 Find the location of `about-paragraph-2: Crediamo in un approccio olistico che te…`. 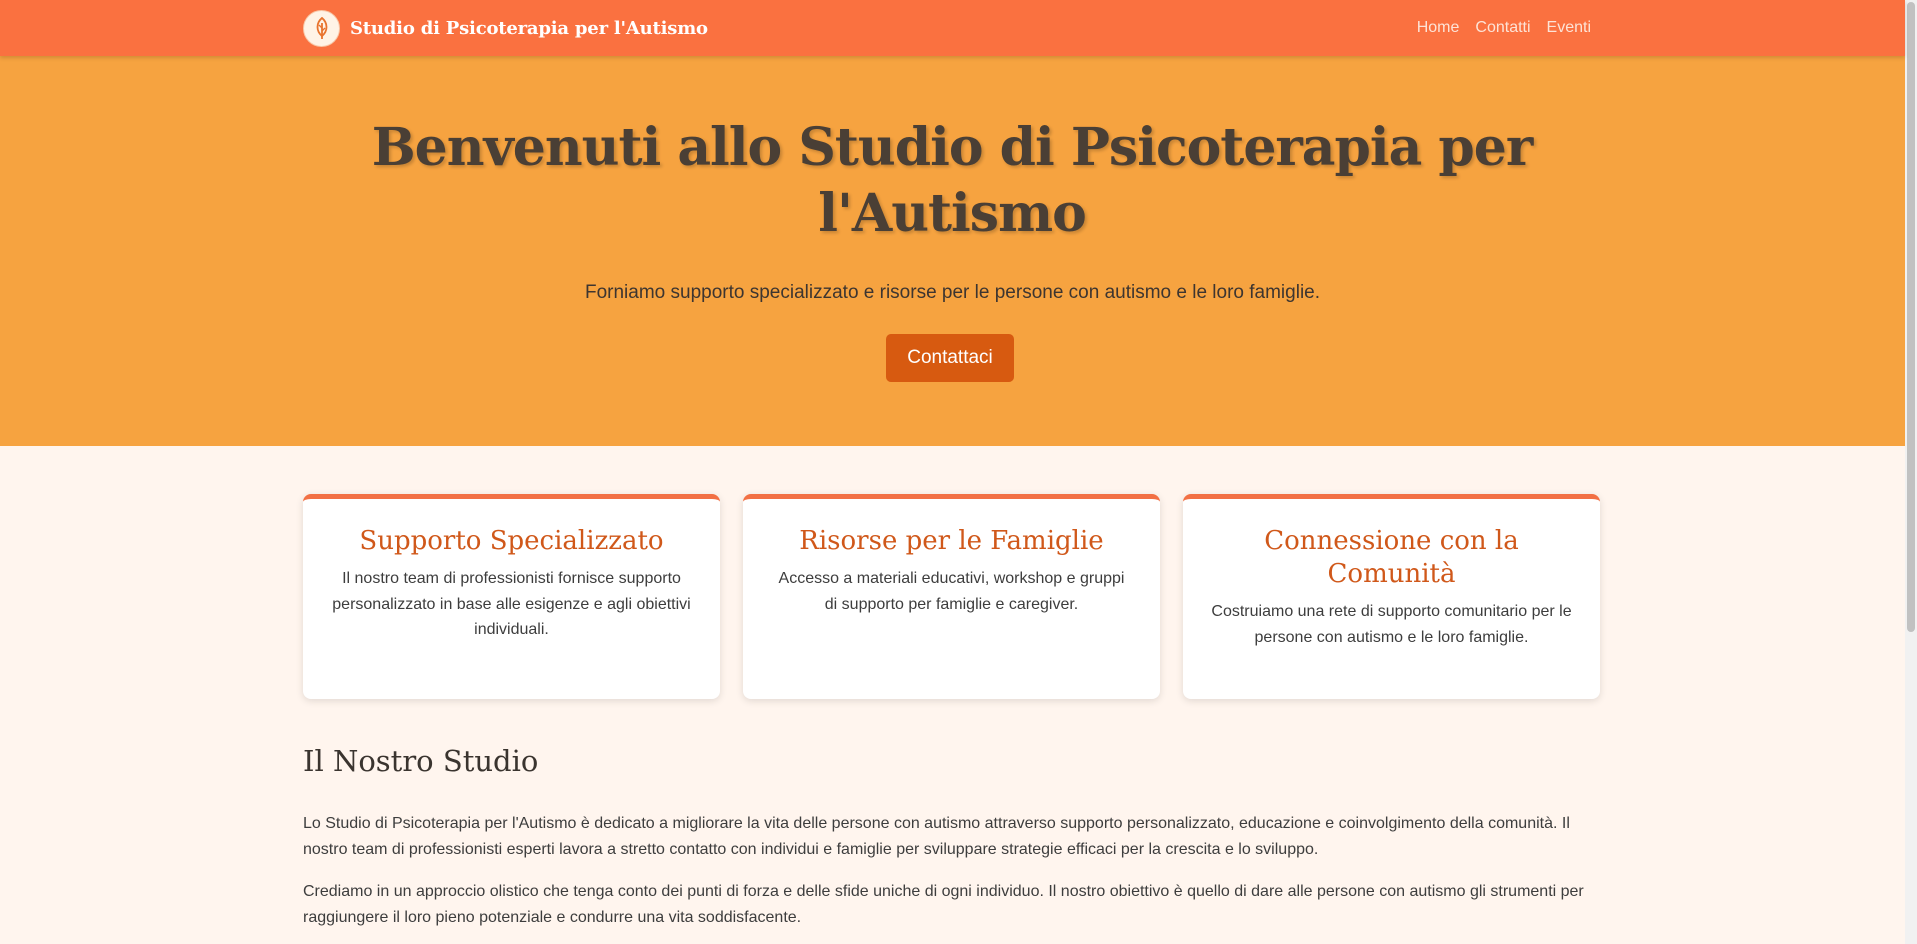

about-paragraph-2: Crediamo in un approccio olistico che te… is located at coordinates (943, 904).